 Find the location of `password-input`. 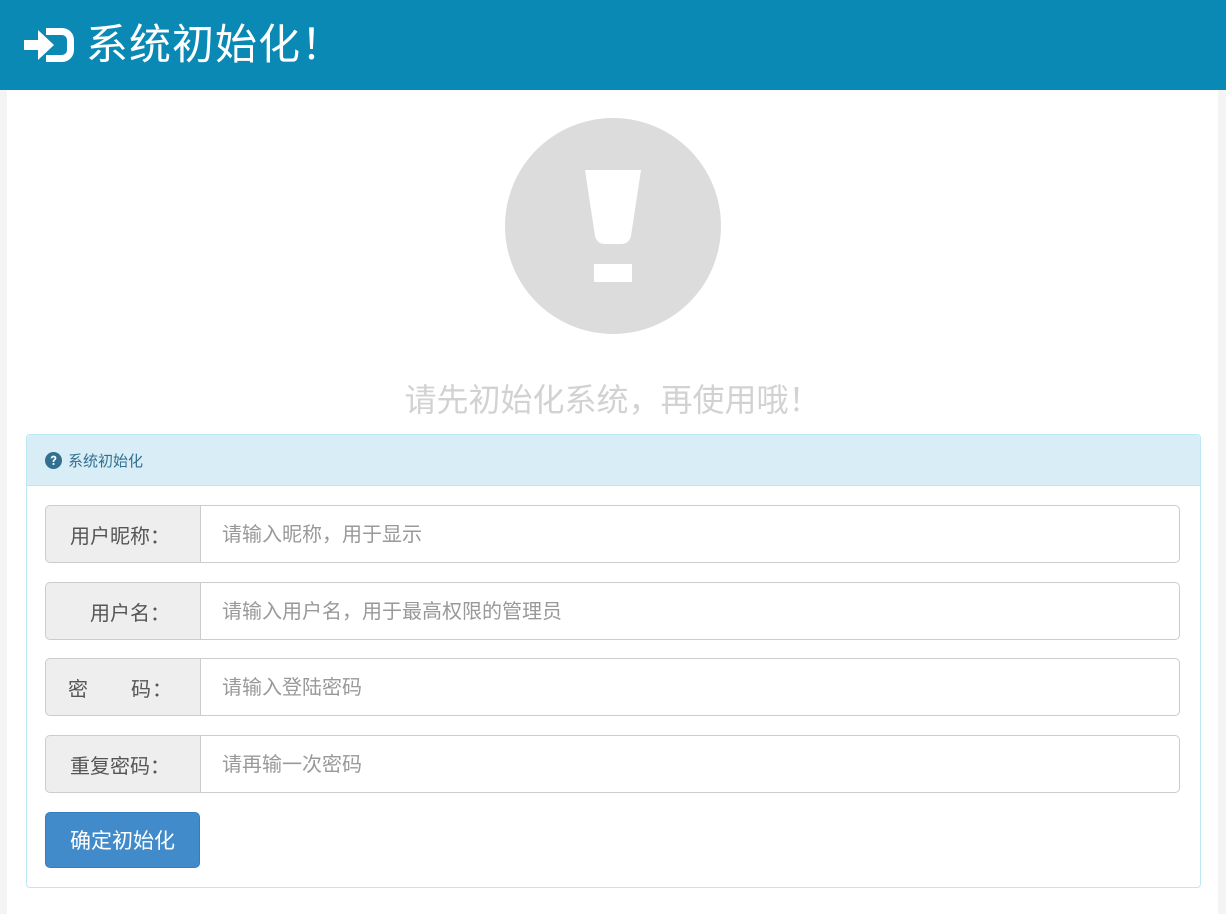

password-input is located at coordinates (690, 687).